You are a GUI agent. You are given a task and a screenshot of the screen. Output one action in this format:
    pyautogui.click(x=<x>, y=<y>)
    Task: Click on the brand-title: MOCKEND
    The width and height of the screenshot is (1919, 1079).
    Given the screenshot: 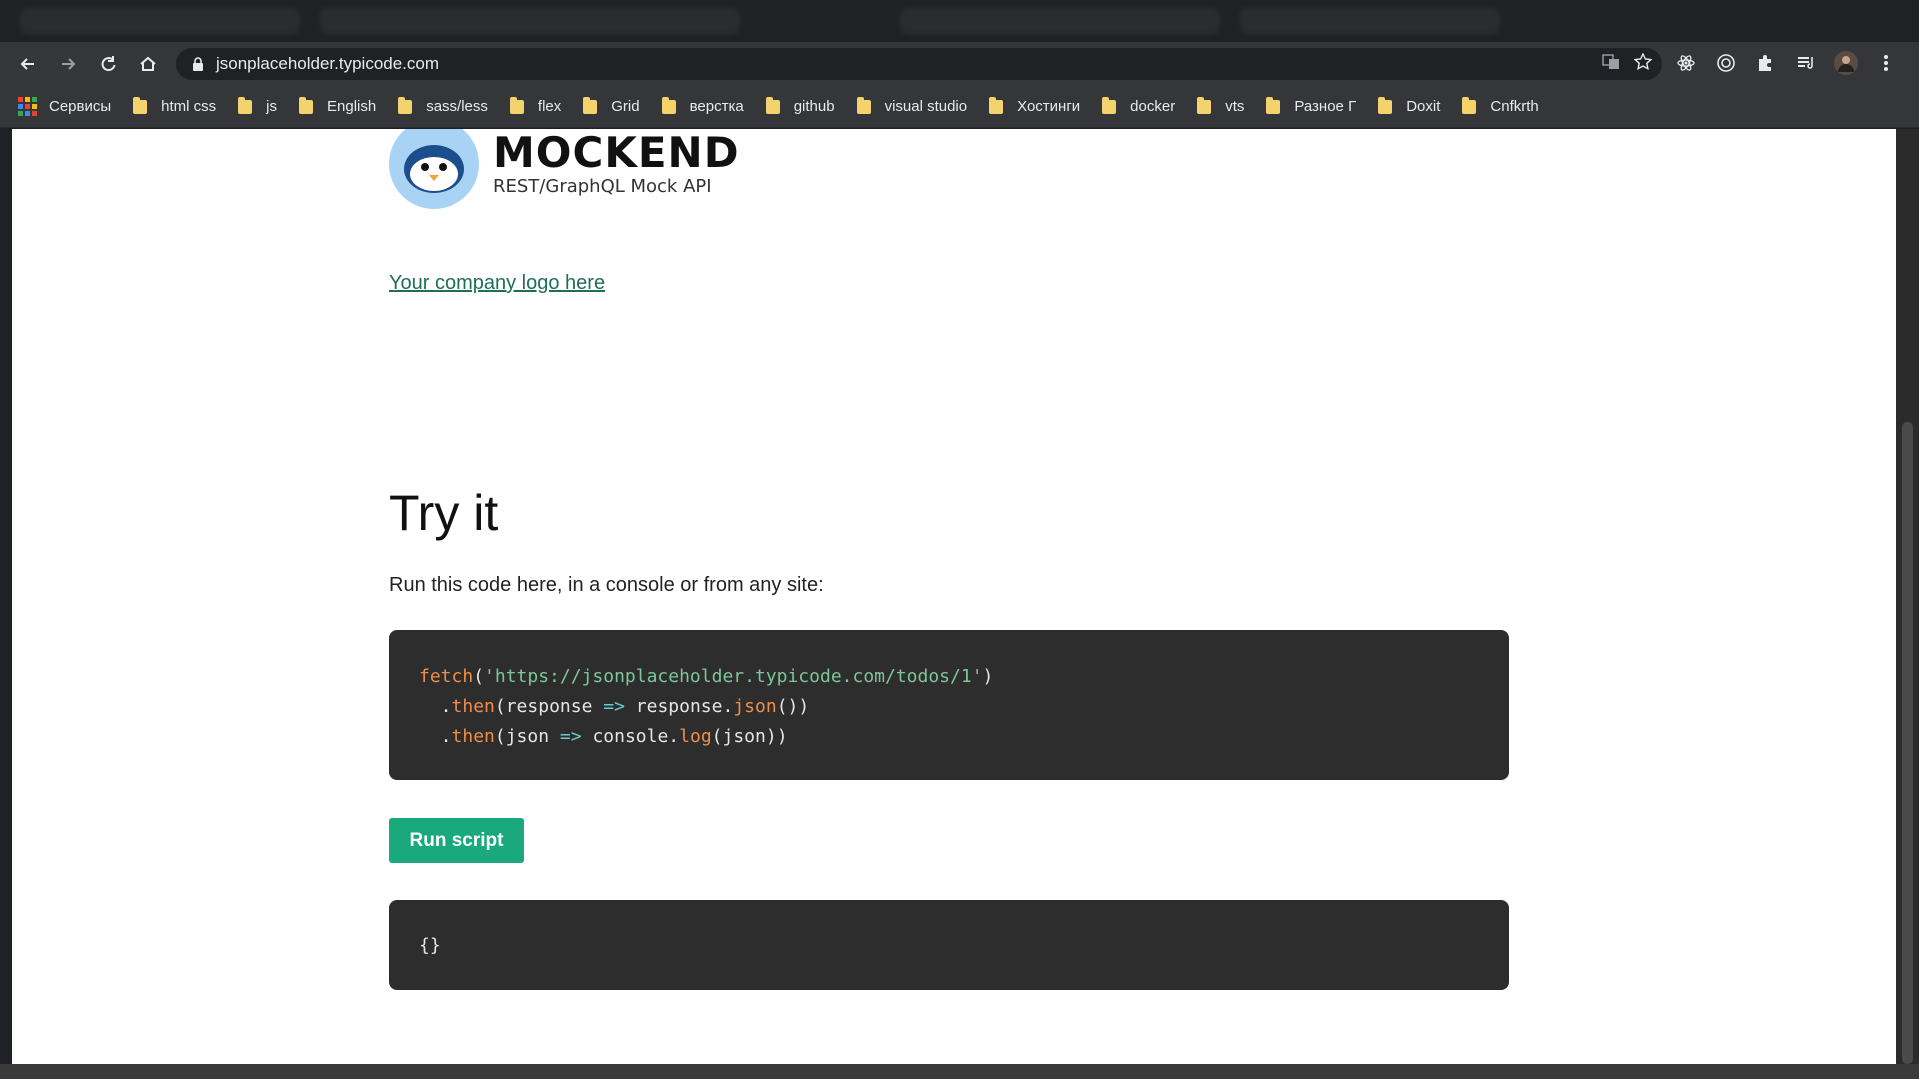 What is the action you would take?
    pyautogui.click(x=616, y=153)
    